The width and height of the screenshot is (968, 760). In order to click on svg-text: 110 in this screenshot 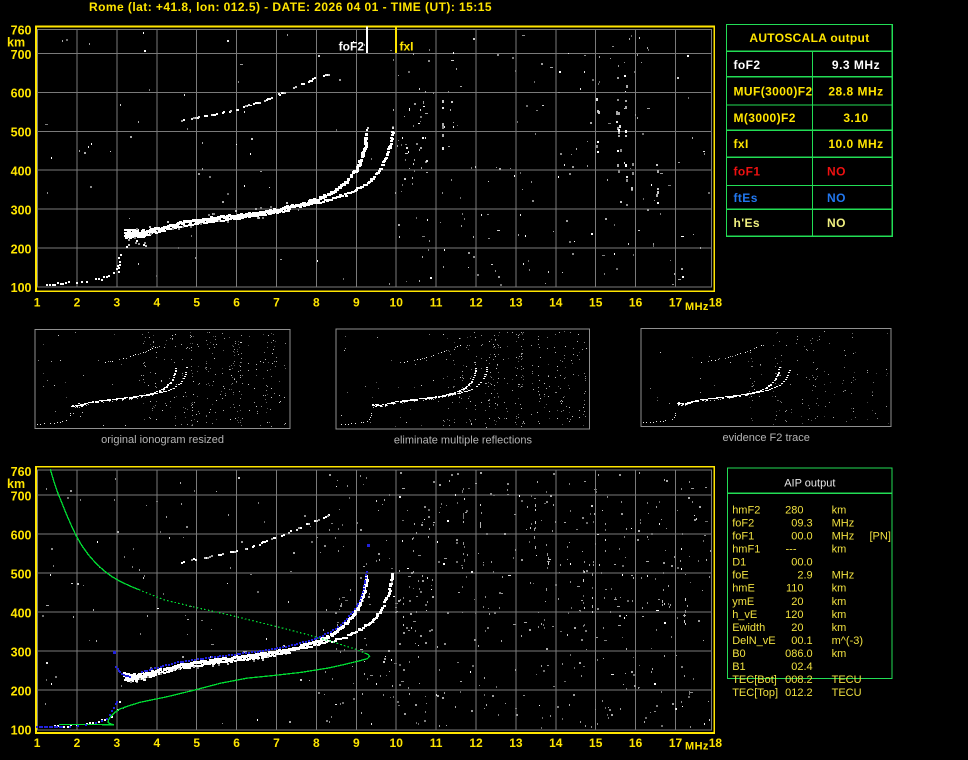, I will do `click(795, 589)`.